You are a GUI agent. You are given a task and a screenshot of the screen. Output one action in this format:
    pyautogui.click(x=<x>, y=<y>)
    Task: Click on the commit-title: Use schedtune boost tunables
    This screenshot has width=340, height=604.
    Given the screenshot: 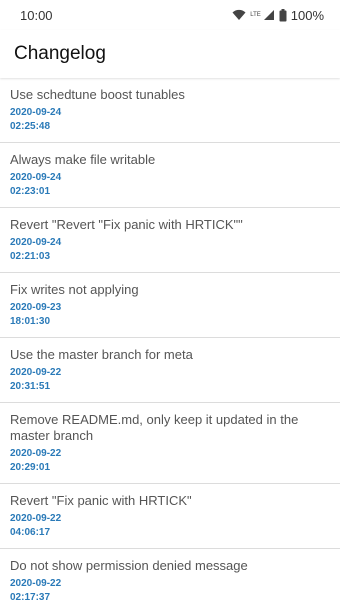 What is the action you would take?
    pyautogui.click(x=97, y=94)
    